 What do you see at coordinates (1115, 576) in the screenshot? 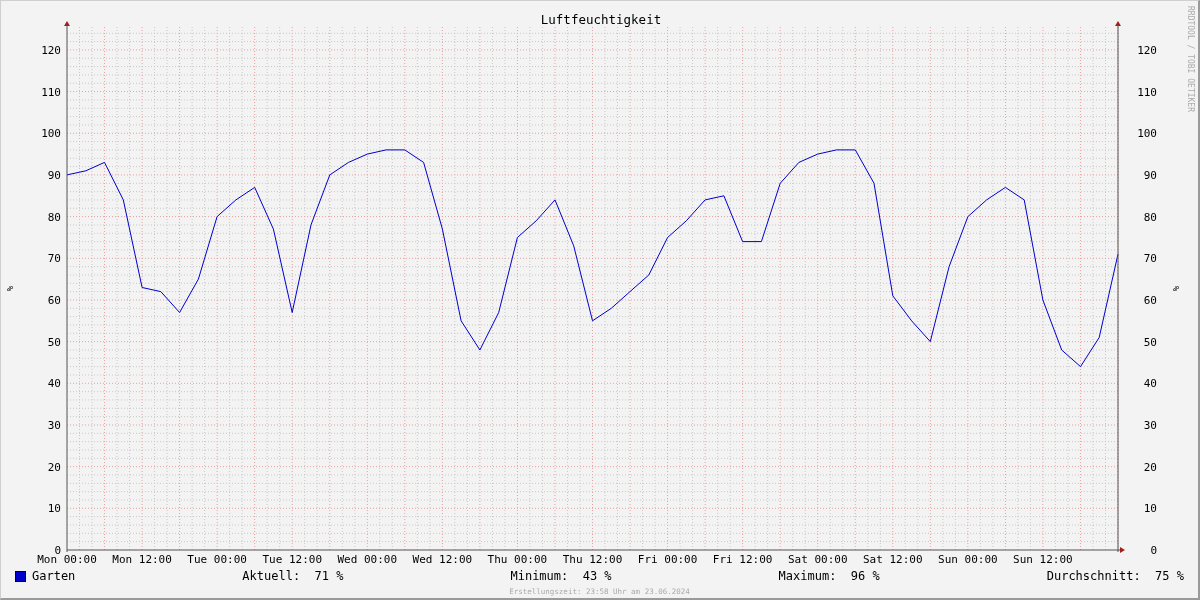
I see `stat-label: Durchschnitt: 75 %` at bounding box center [1115, 576].